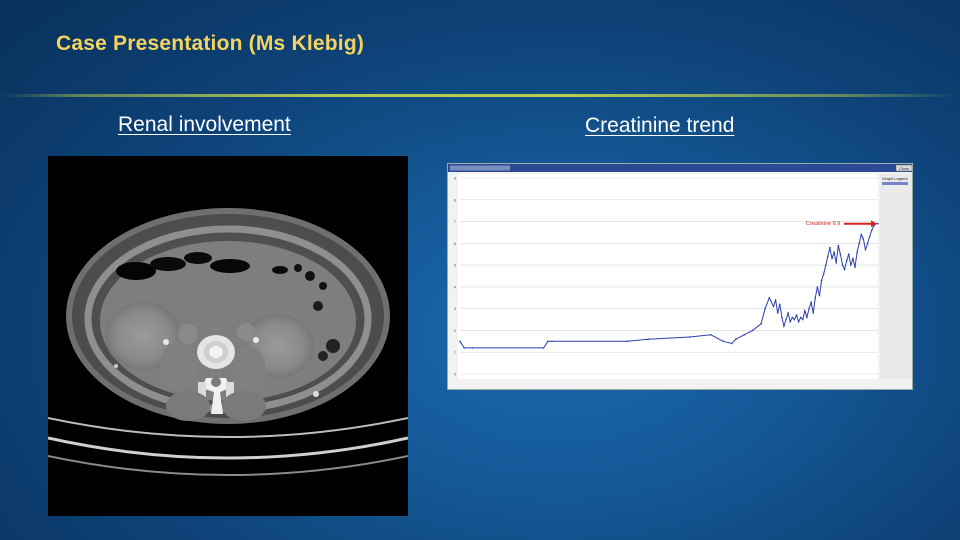  Describe the element at coordinates (680, 168) in the screenshot. I see `chart-window-titlebar` at that location.